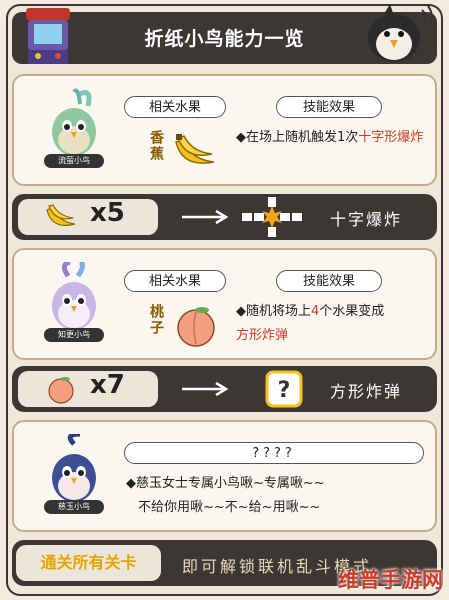 The width and height of the screenshot is (449, 600). What do you see at coordinates (88, 388) in the screenshot?
I see `combo-left-panel: x7` at bounding box center [88, 388].